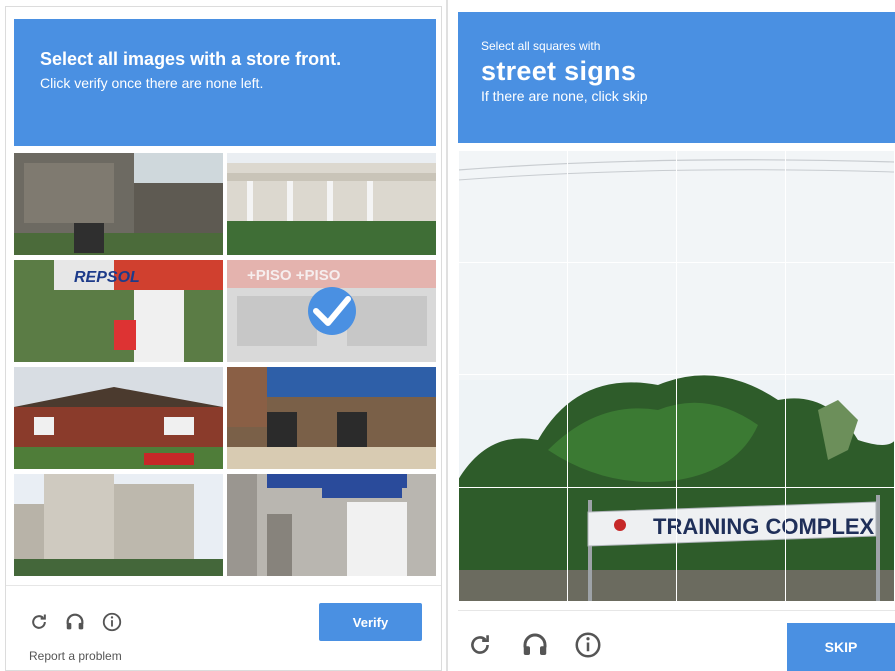 The height and width of the screenshot is (671, 895). What do you see at coordinates (841, 647) in the screenshot?
I see `skip-button: SKIP` at bounding box center [841, 647].